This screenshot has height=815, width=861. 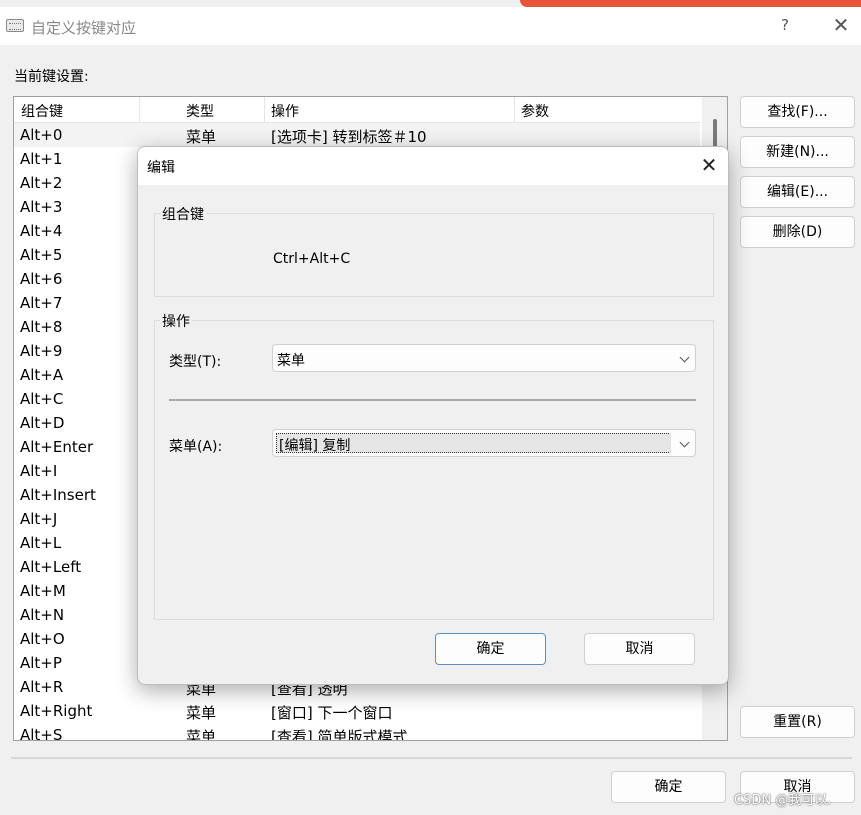 I want to click on row-key: Alt+O, so click(x=42, y=639).